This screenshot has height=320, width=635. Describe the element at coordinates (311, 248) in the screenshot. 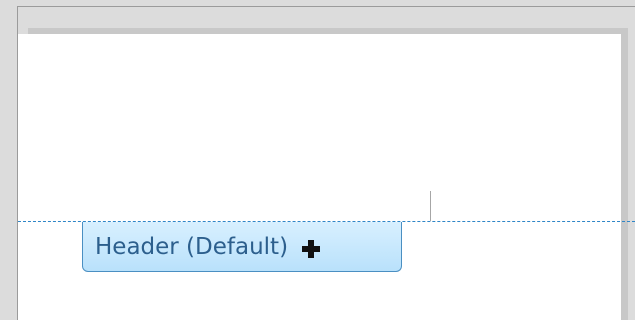

I see `plus-icon` at that location.